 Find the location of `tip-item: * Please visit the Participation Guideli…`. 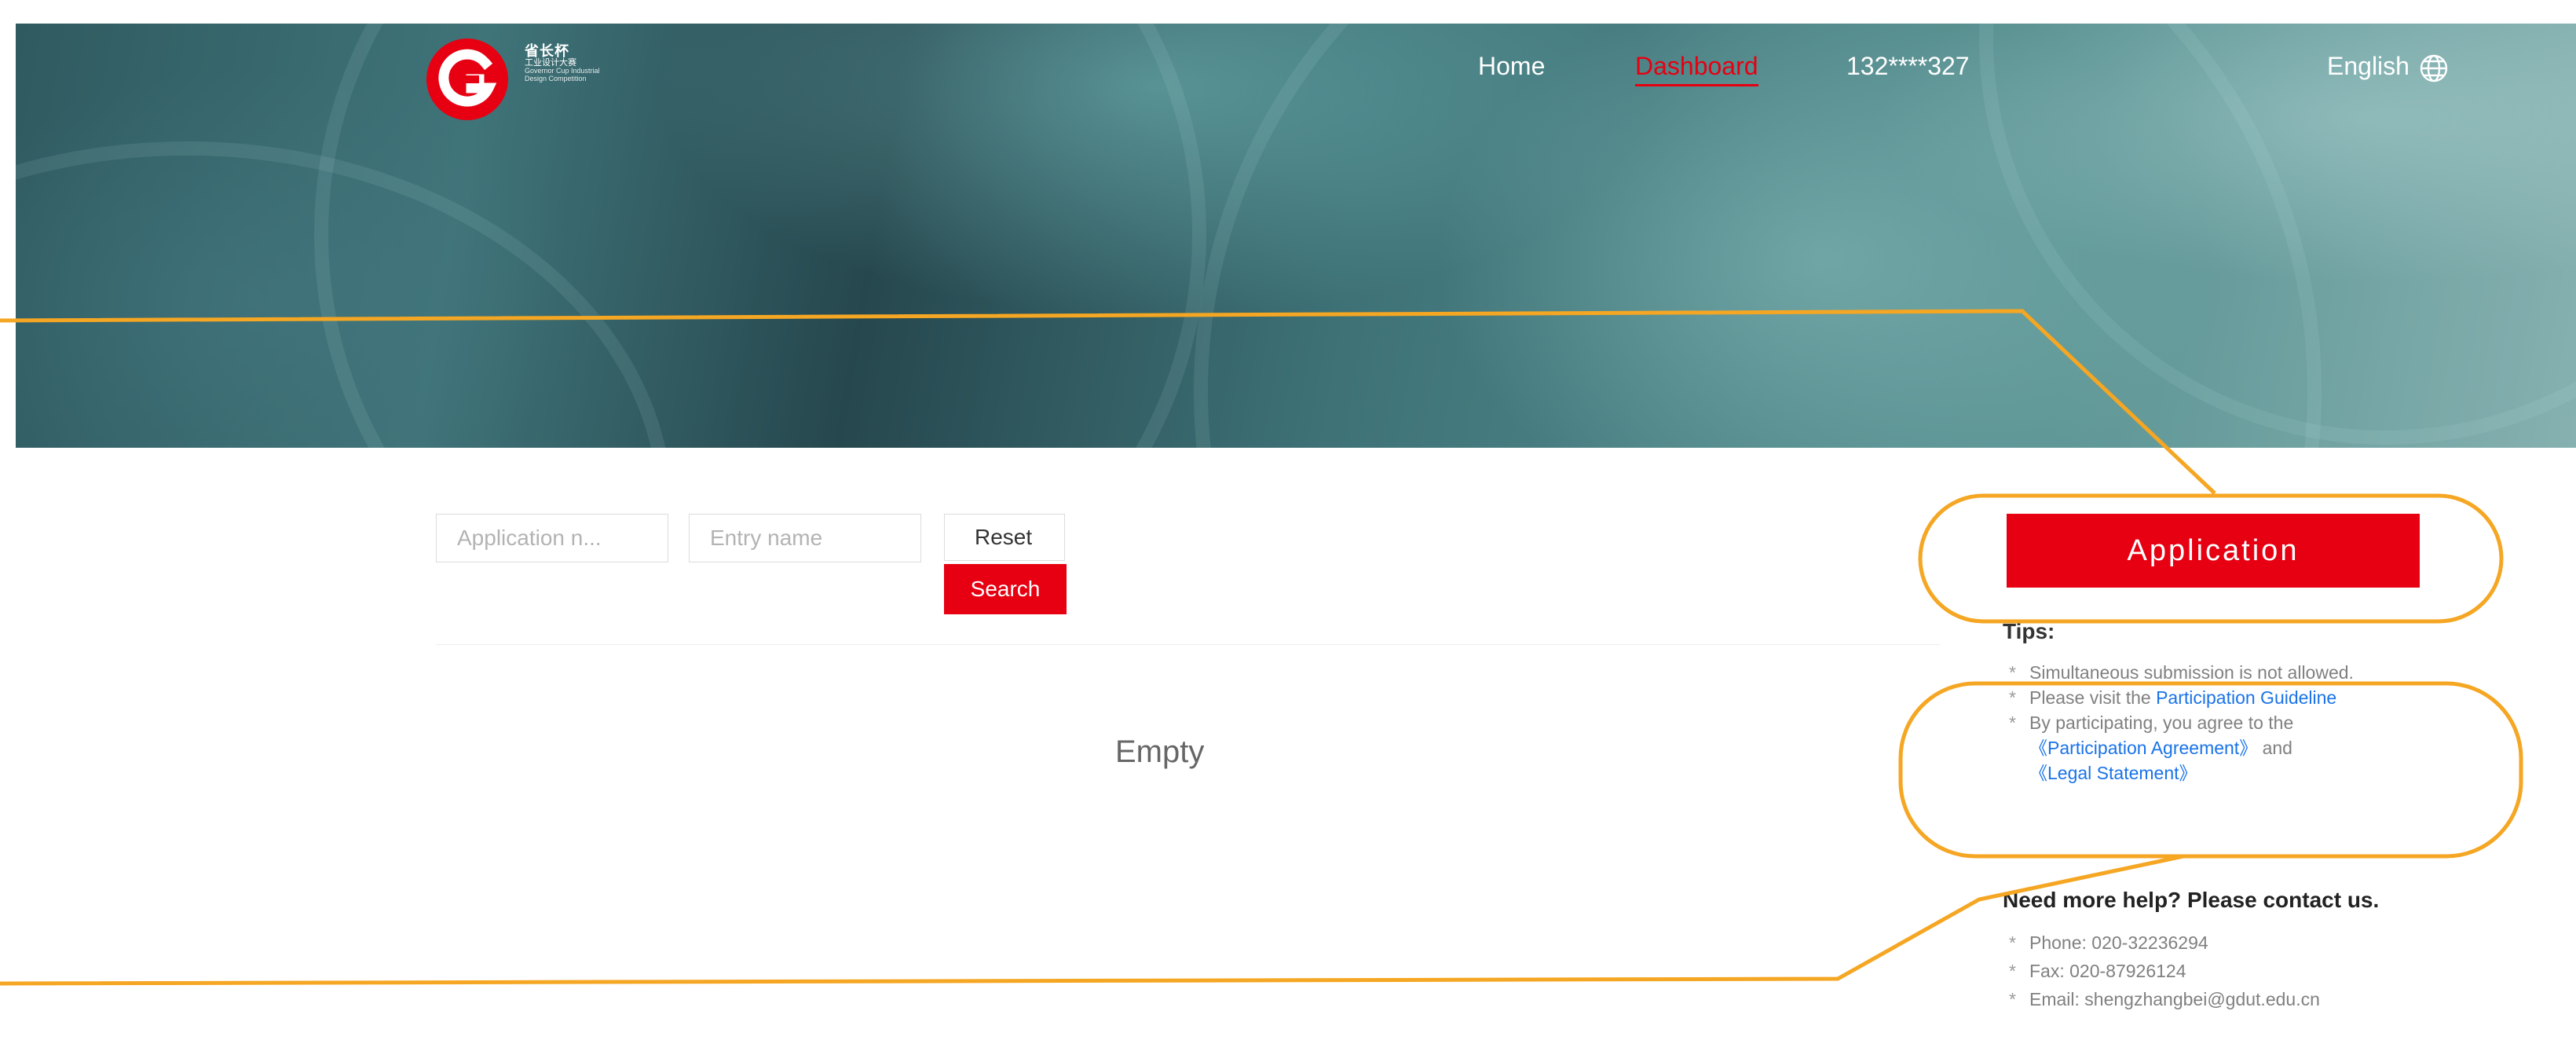

tip-item: * Please visit the Participation Guideli… is located at coordinates (2217, 697).